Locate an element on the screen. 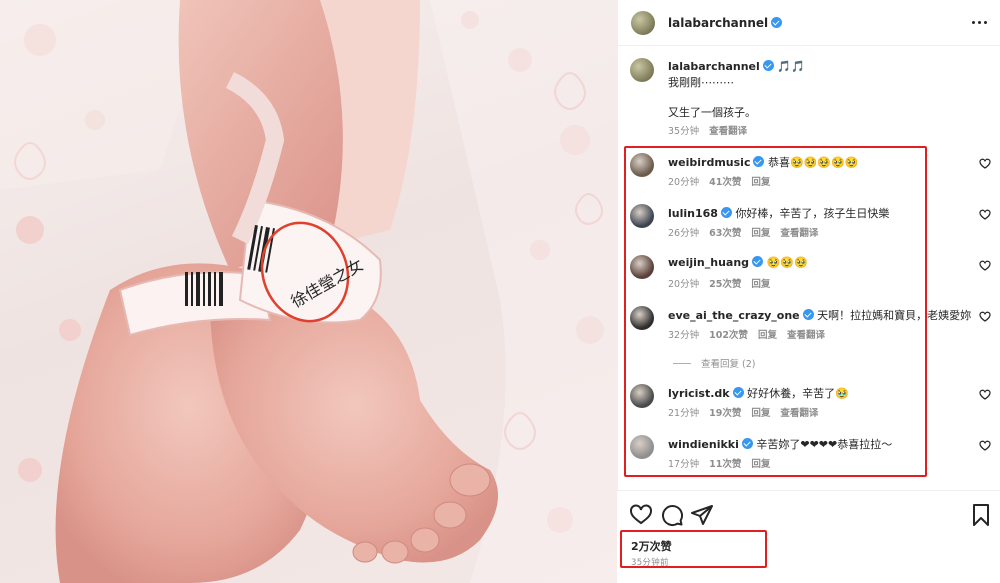  comment-likes: 63次赞 is located at coordinates (725, 233).